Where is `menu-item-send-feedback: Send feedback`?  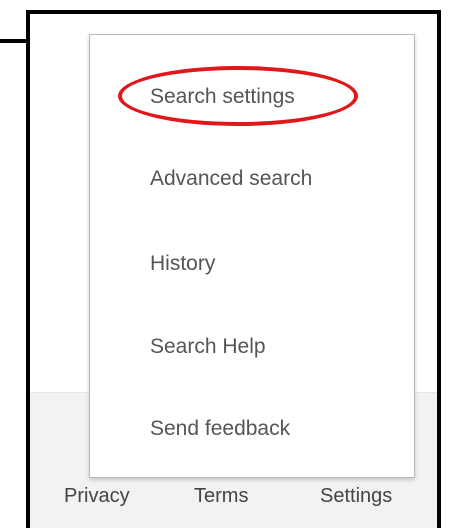 menu-item-send-feedback: Send feedback is located at coordinates (220, 429).